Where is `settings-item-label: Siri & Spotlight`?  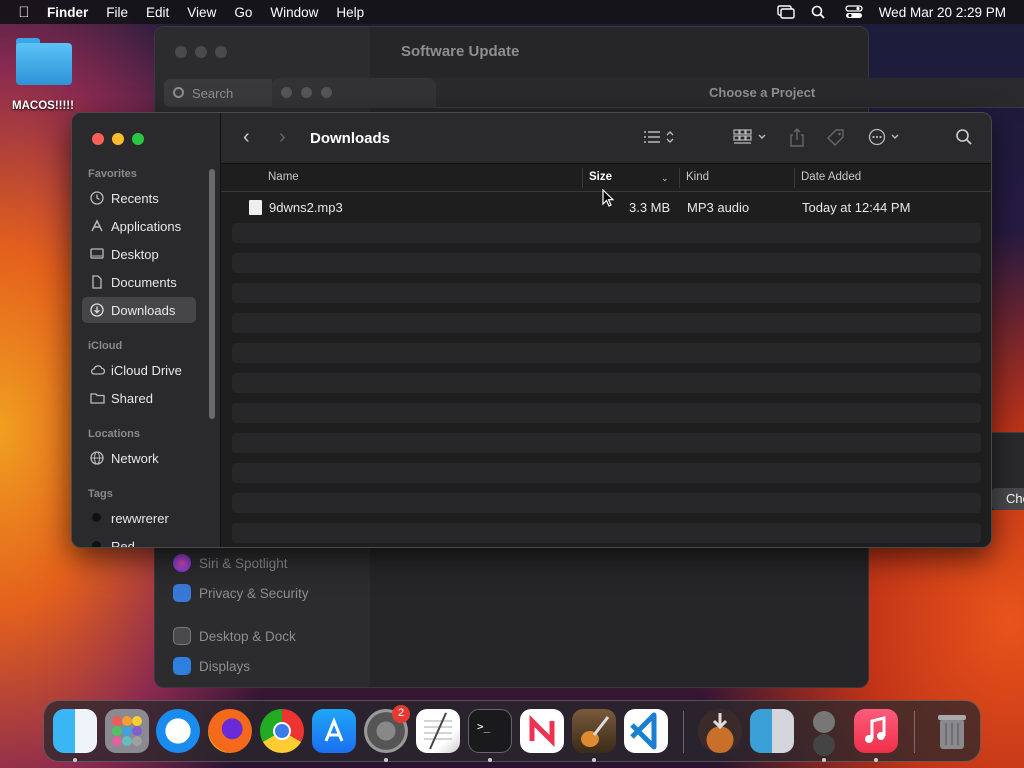
settings-item-label: Siri & Spotlight is located at coordinates (243, 563).